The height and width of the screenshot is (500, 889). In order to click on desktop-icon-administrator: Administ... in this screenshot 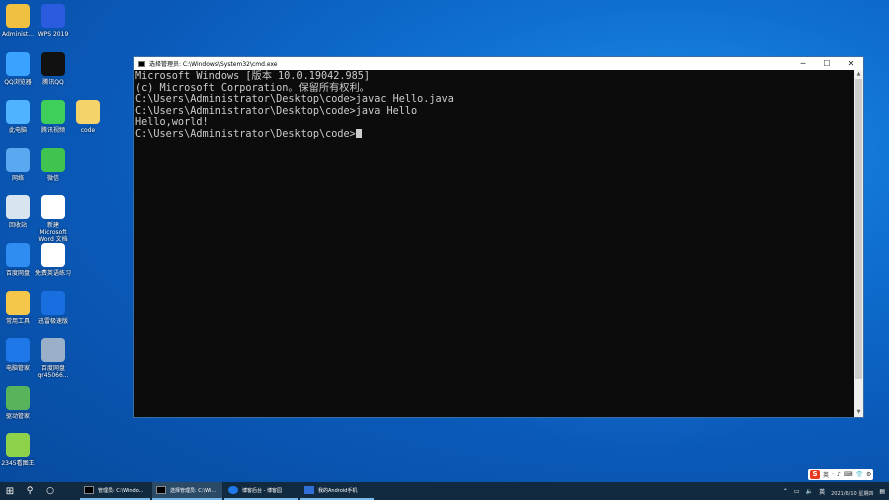, I will do `click(18, 21)`.